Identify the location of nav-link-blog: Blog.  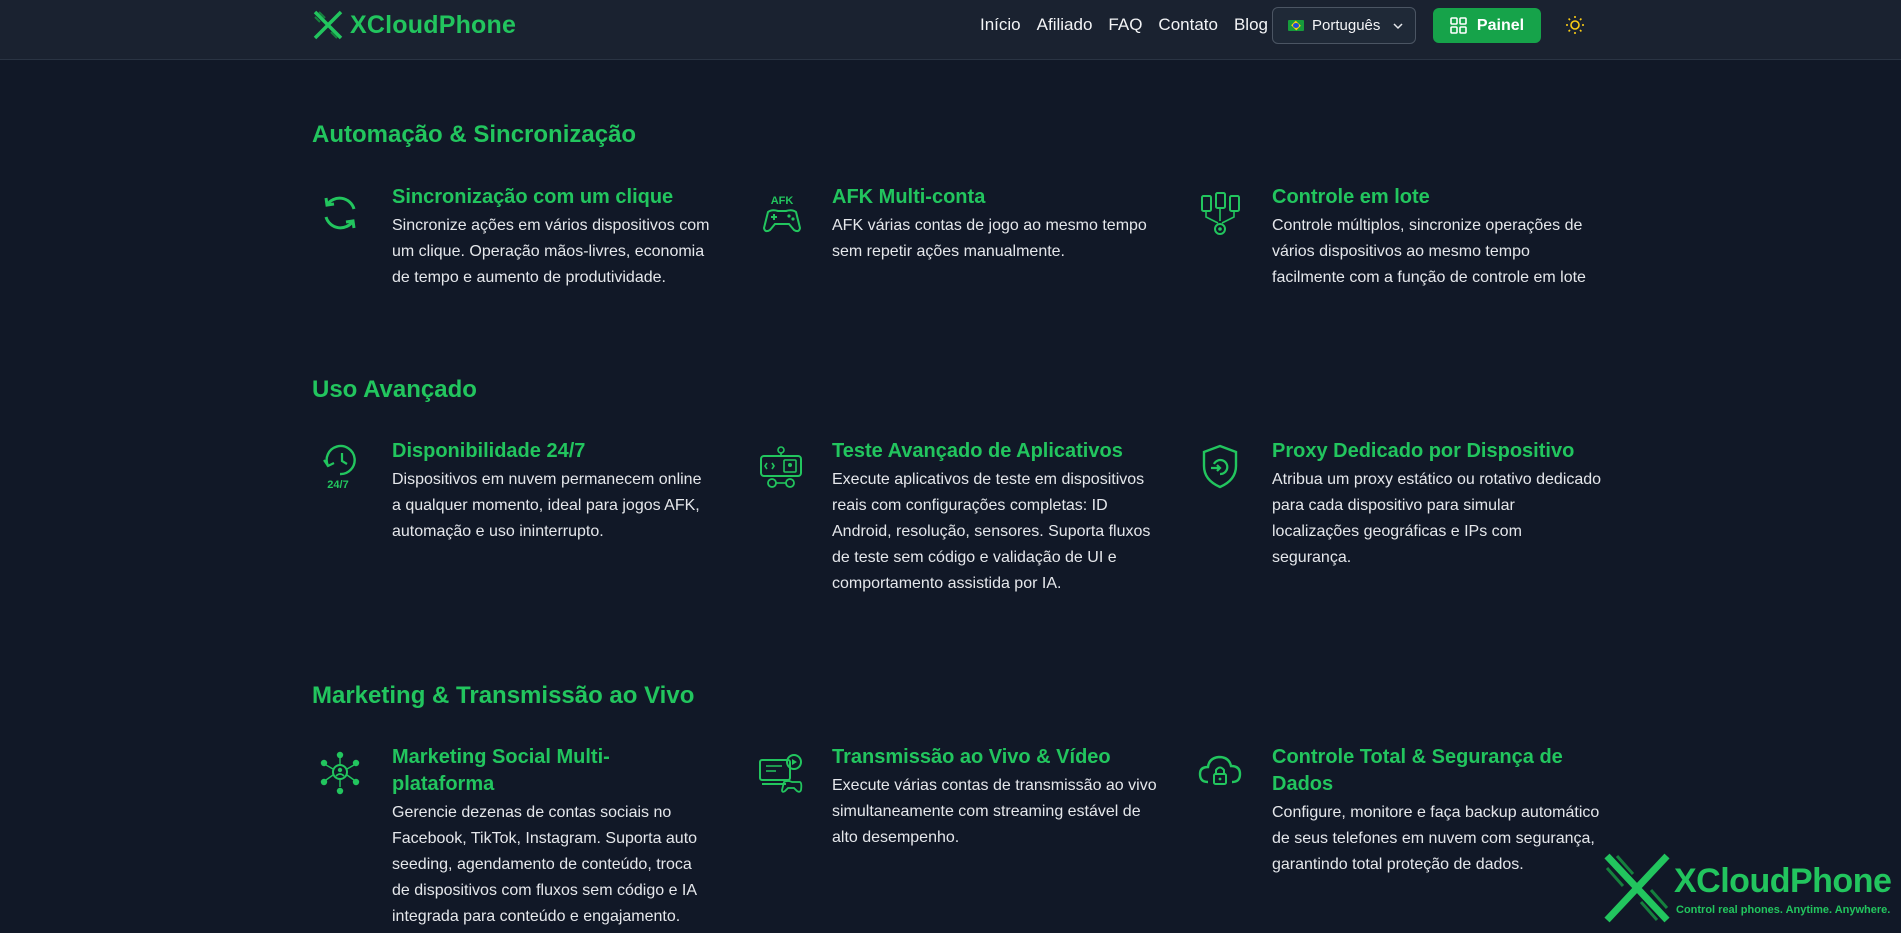
(1251, 25).